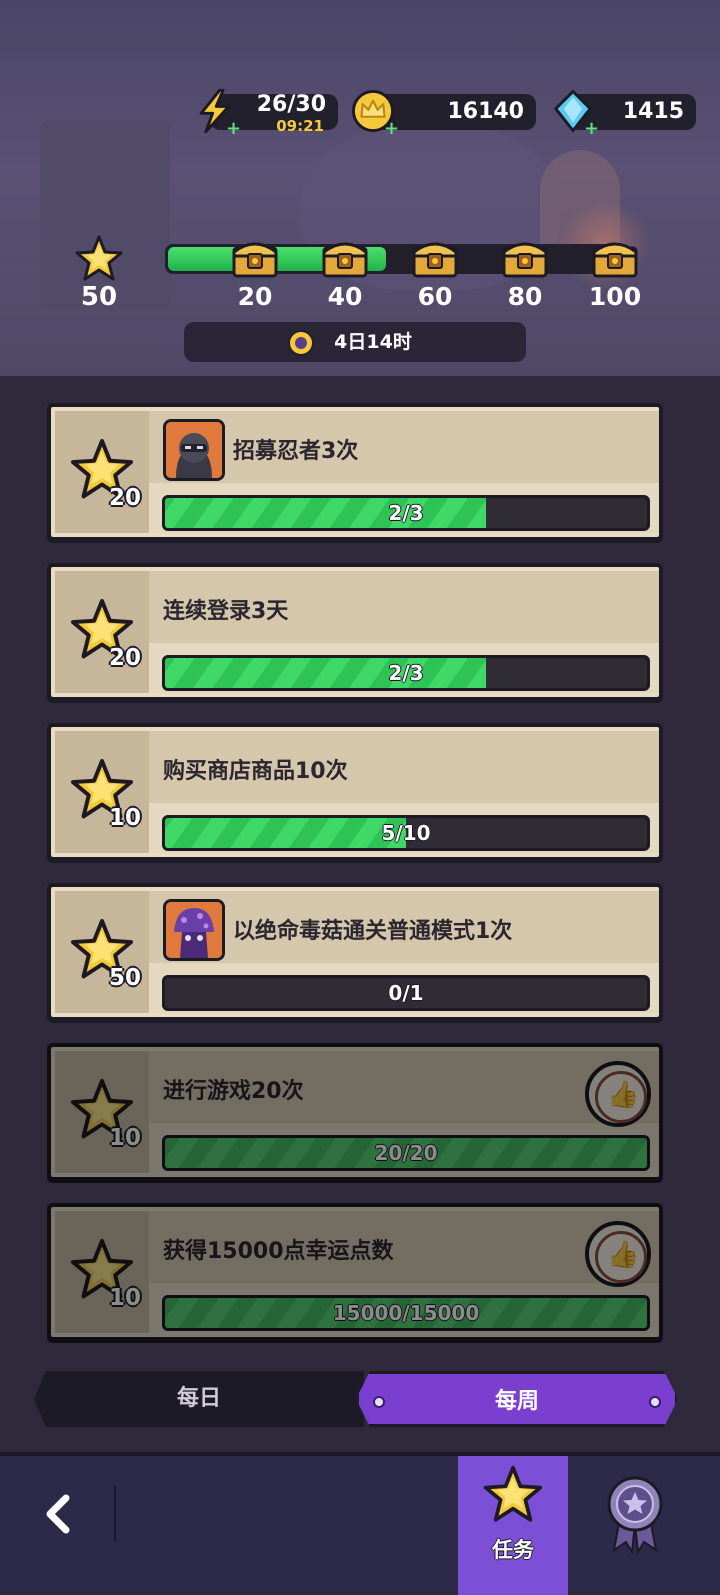 The image size is (720, 1595). What do you see at coordinates (635, 1514) in the screenshot?
I see `medal-icon` at bounding box center [635, 1514].